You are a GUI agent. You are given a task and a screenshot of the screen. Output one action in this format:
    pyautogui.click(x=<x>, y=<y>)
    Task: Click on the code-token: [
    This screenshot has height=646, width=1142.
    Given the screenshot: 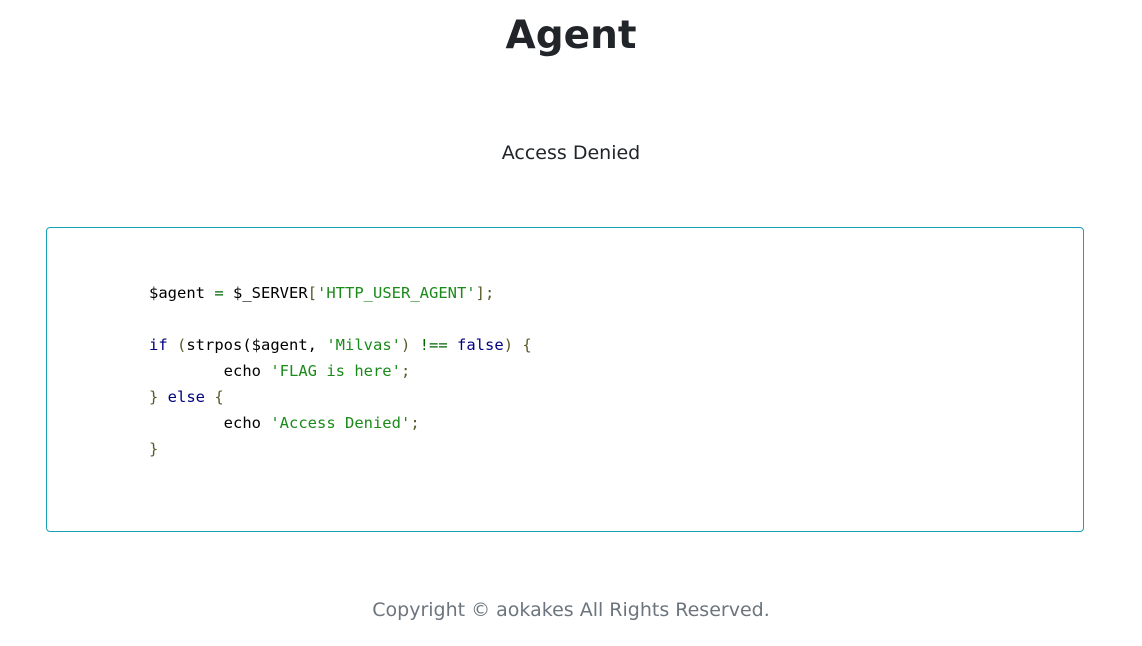 What is the action you would take?
    pyautogui.click(x=312, y=293)
    